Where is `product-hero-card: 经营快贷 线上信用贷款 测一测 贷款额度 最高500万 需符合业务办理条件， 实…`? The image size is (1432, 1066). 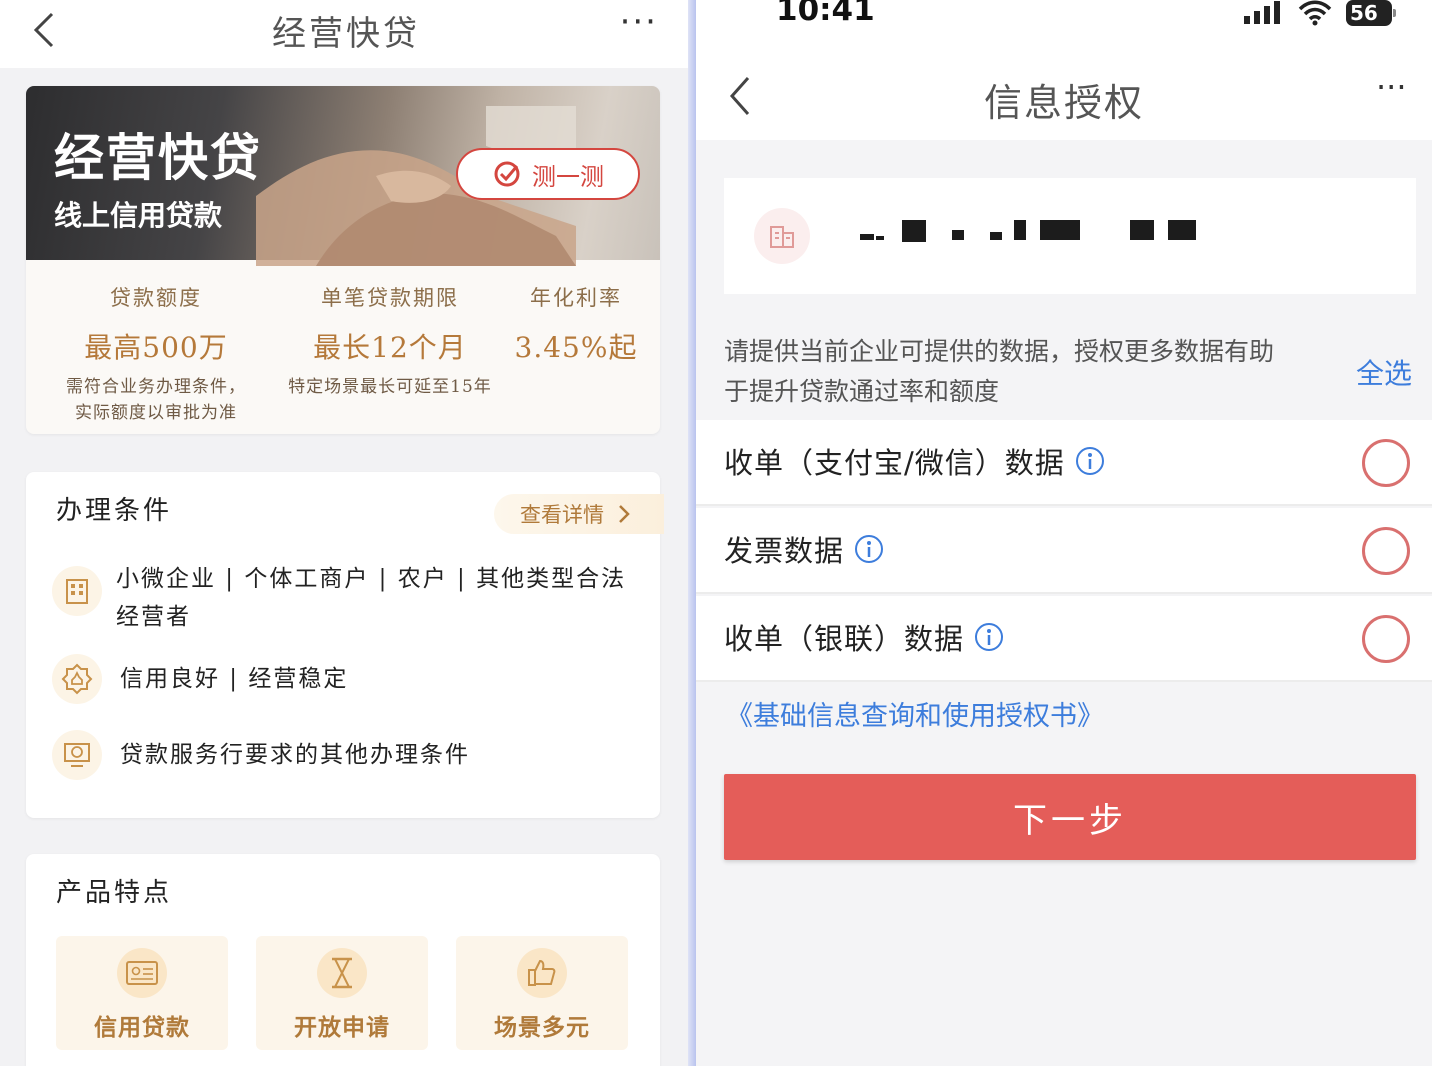 product-hero-card: 经营快贷 线上信用贷款 测一测 贷款额度 最高500万 需符合业务办理条件， 实… is located at coordinates (343, 260).